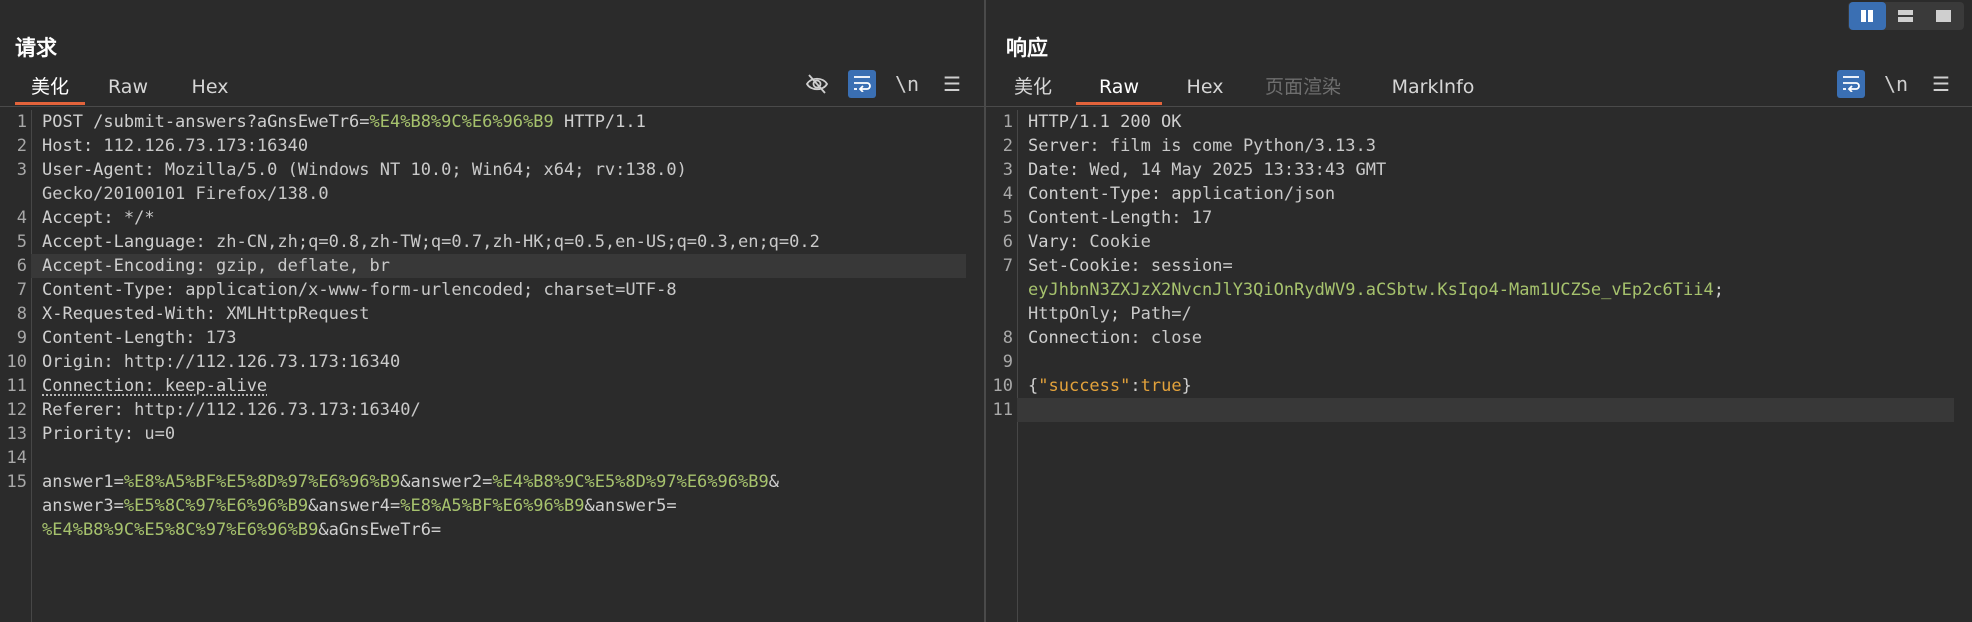 This screenshot has height=622, width=1972. I want to click on code-token: ;, so click(1718, 290).